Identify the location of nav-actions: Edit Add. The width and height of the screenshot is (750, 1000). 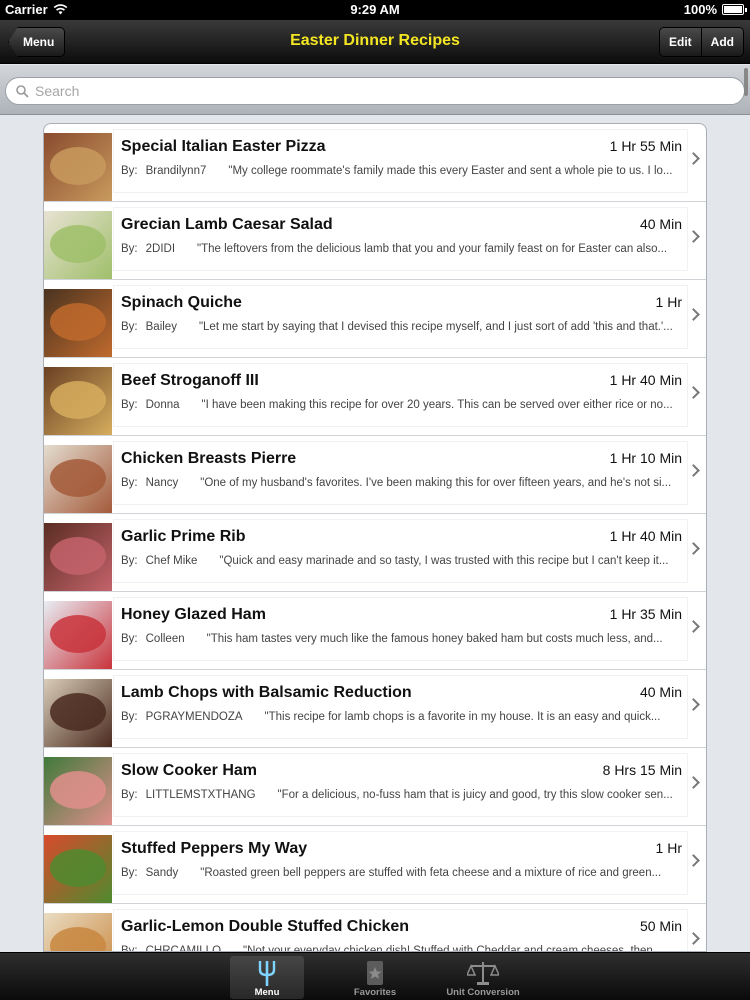
(701, 42).